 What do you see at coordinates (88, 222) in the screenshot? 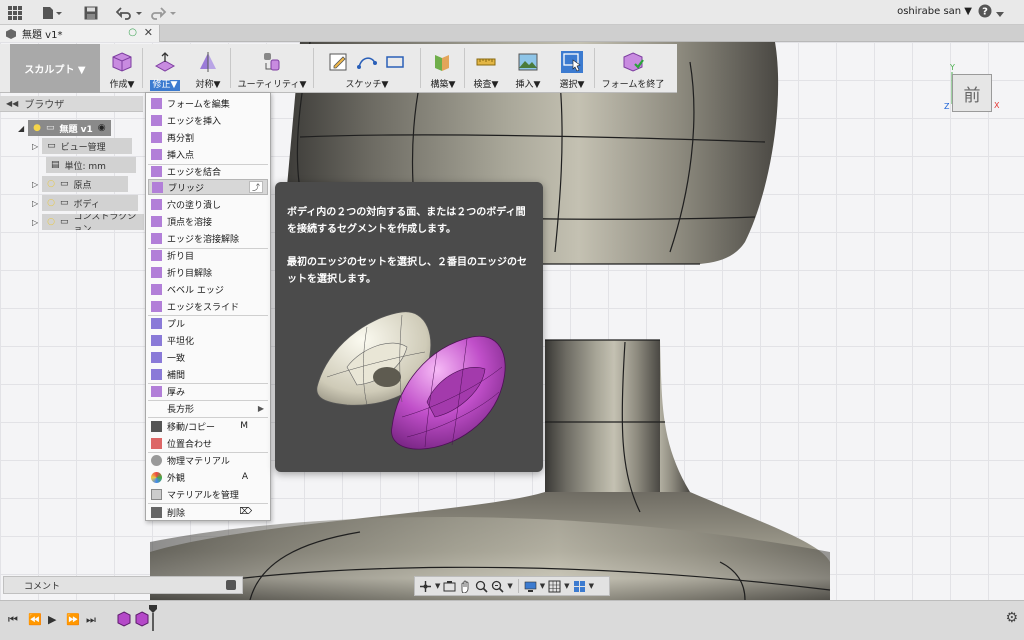
I see `tree-item-construction: ▷ ○ ▭ コンストラクション` at bounding box center [88, 222].